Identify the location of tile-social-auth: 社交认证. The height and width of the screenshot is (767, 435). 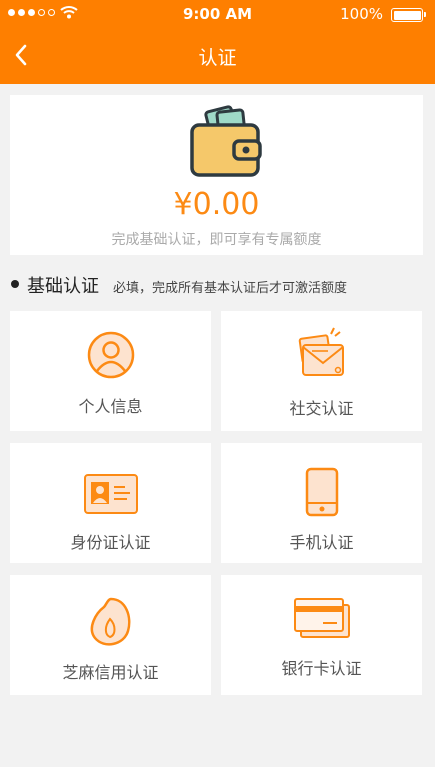
(321, 371).